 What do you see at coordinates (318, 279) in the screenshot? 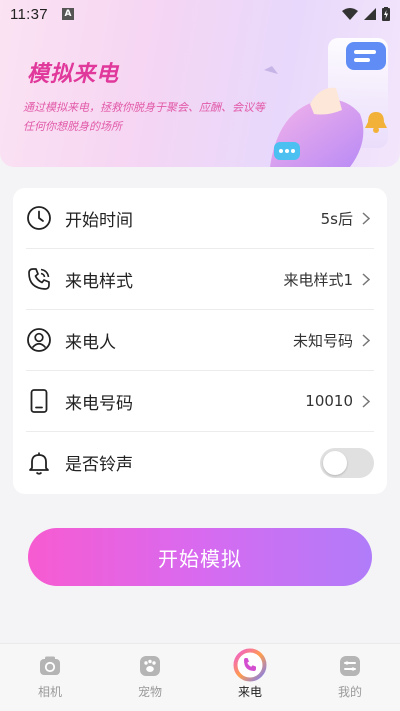
I see `call-style-value: 来电样式1` at bounding box center [318, 279].